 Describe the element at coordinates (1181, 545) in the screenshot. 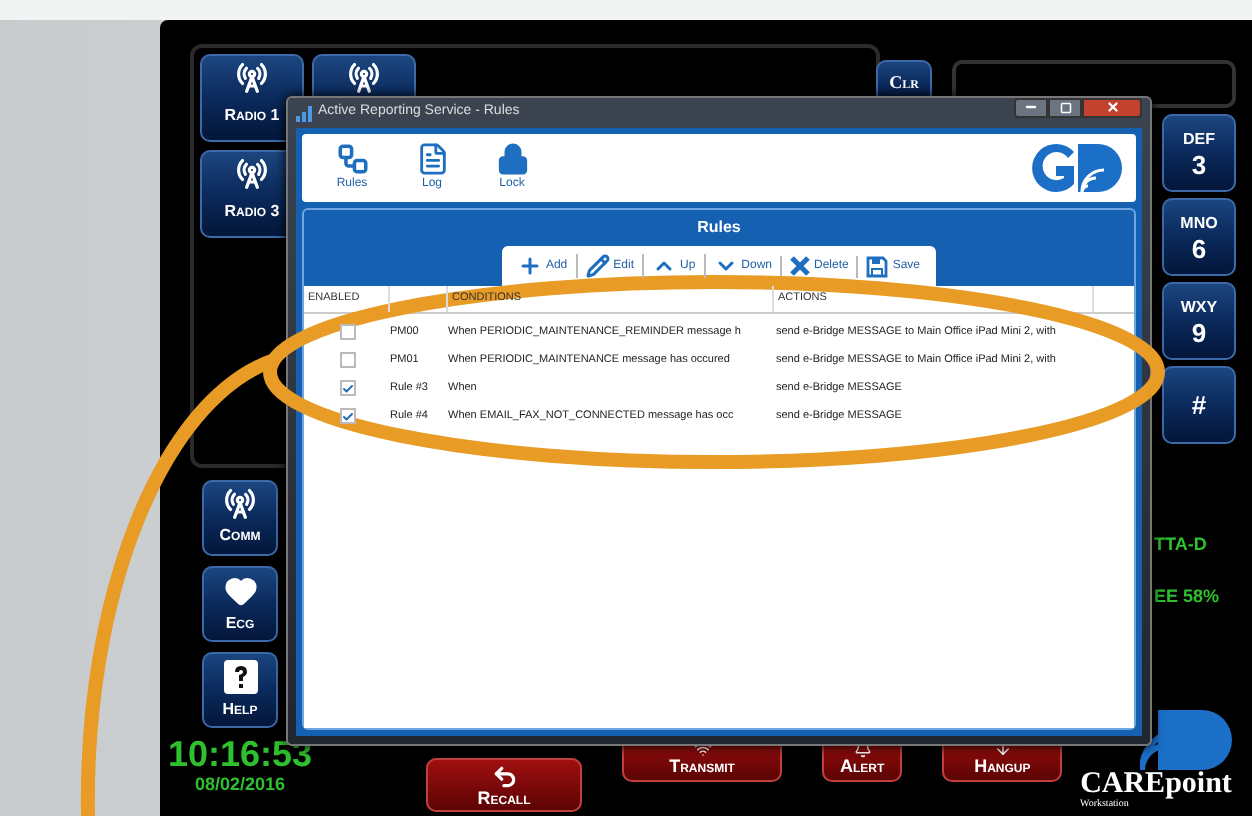

I see `status-text: TTA-D` at that location.